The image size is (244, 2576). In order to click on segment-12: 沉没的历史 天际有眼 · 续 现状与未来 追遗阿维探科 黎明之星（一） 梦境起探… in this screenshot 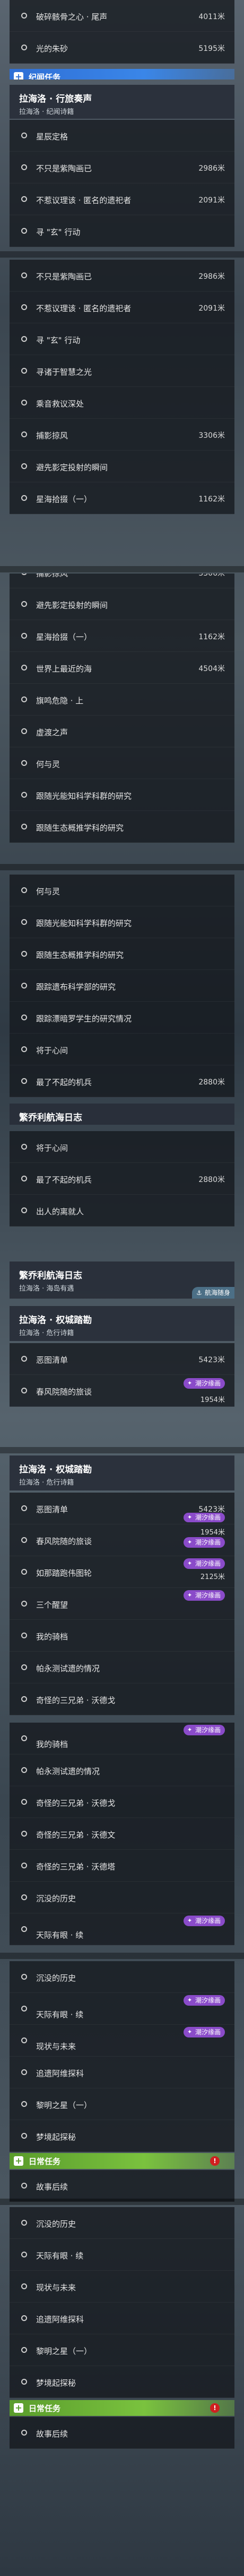, I will do `click(122, 2391)`.